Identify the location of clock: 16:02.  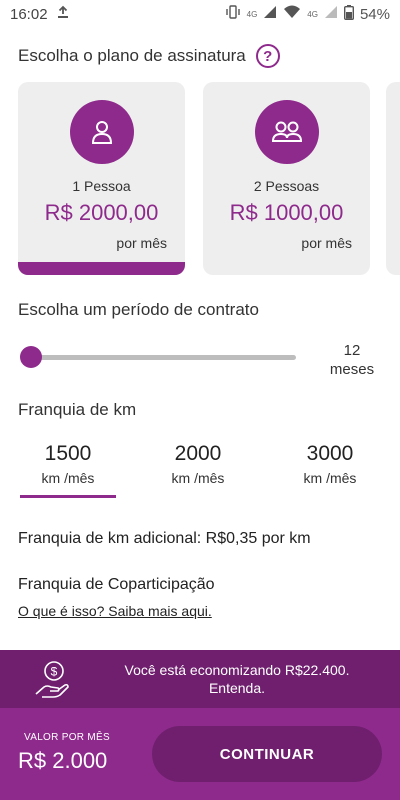
(29, 14).